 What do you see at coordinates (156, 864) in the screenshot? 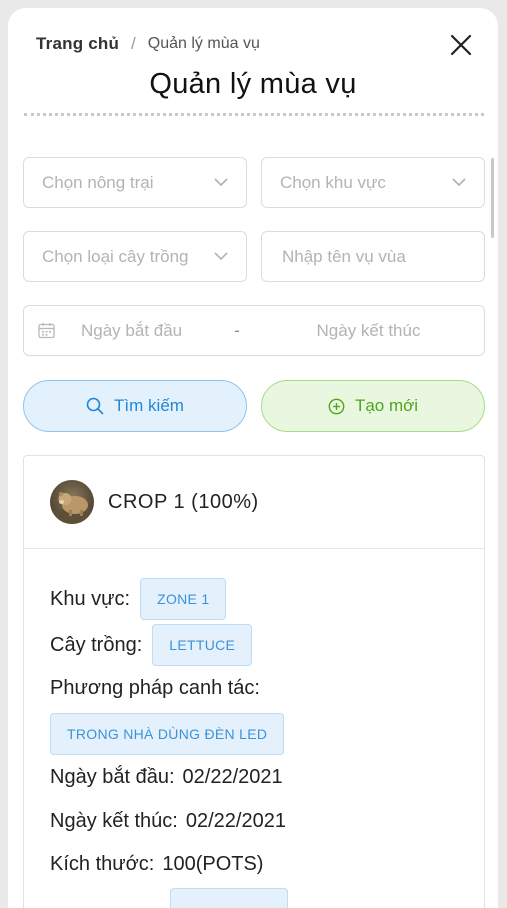
I see `size-row: Kích thước: 100(POTS)` at bounding box center [156, 864].